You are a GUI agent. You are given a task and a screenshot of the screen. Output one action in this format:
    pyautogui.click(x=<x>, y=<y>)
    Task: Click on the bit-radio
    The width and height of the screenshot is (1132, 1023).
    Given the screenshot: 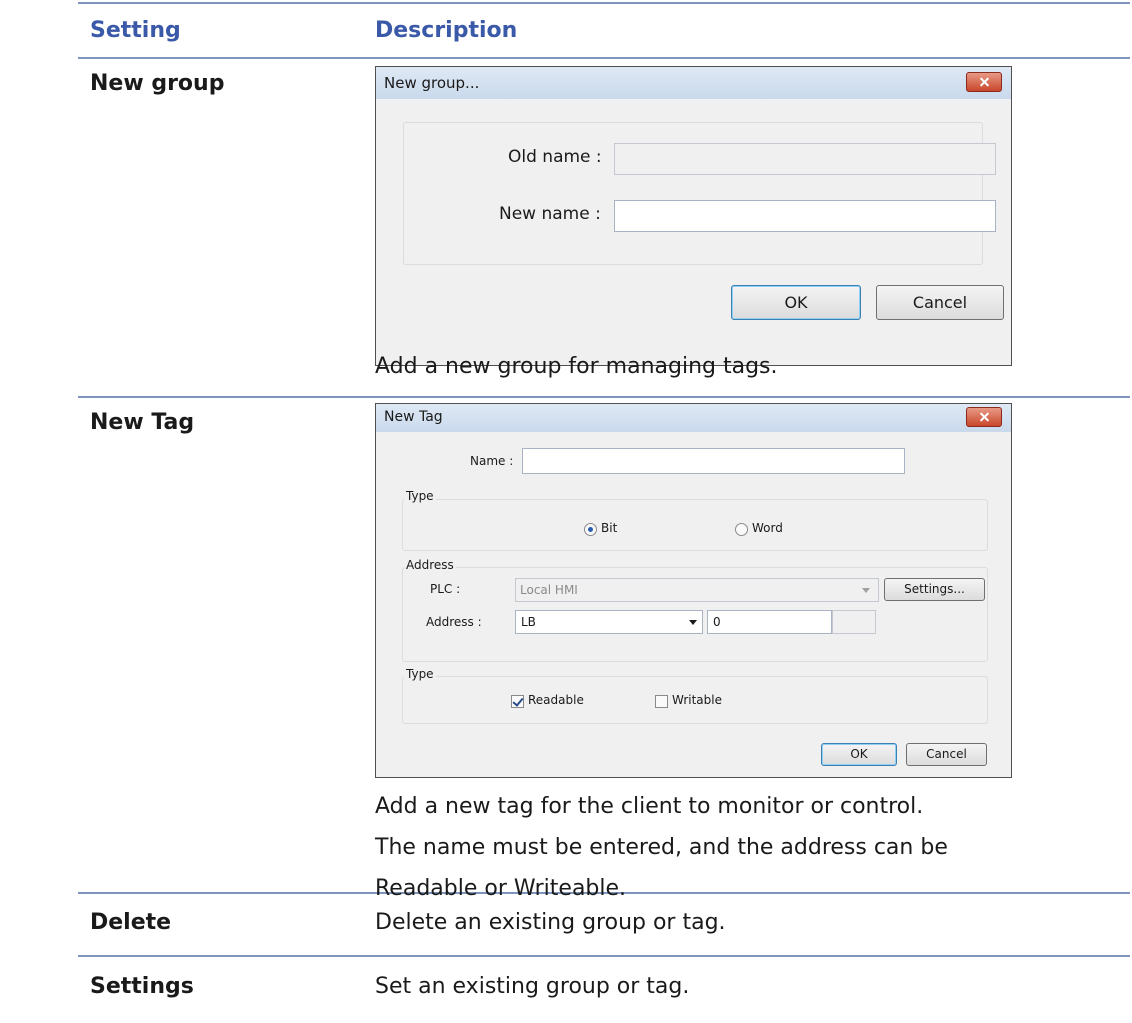 What is the action you would take?
    pyautogui.click(x=590, y=529)
    